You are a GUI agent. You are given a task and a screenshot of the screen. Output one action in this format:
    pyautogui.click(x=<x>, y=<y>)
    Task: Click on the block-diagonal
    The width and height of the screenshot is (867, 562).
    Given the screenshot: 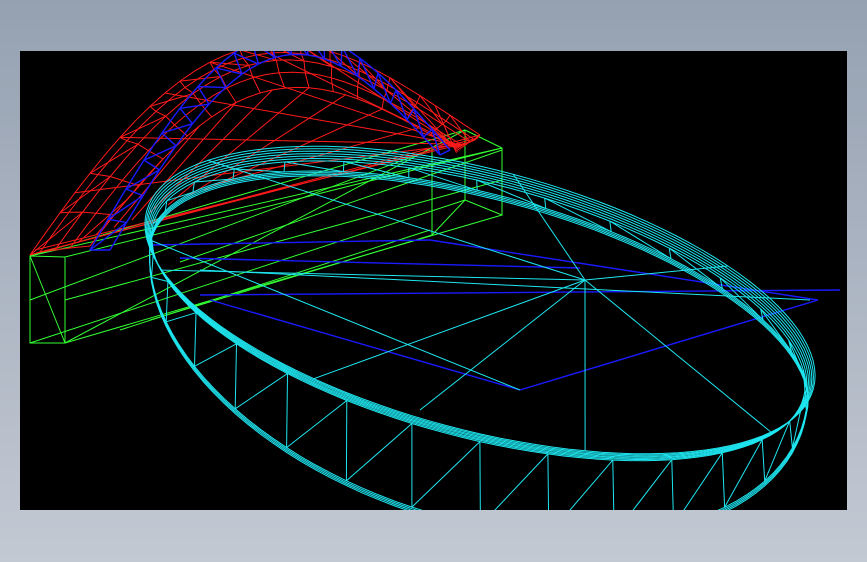 What is the action you would take?
    pyautogui.click(x=47, y=299)
    